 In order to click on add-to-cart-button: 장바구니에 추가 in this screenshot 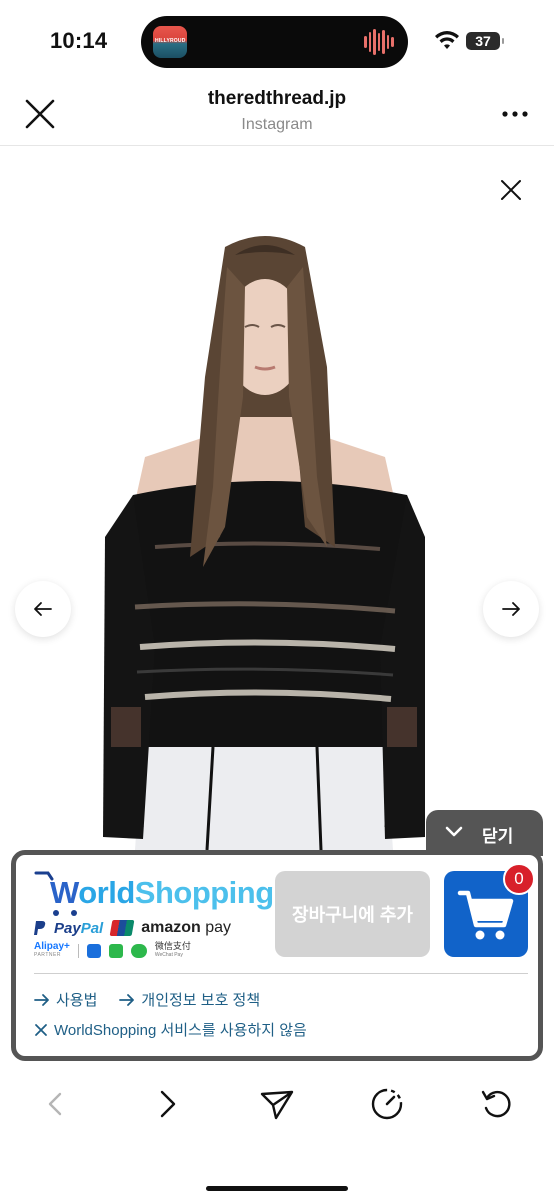, I will do `click(352, 914)`.